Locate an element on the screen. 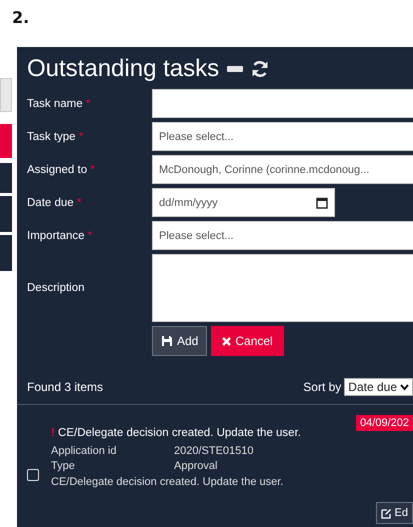  calendar-icon is located at coordinates (322, 202).